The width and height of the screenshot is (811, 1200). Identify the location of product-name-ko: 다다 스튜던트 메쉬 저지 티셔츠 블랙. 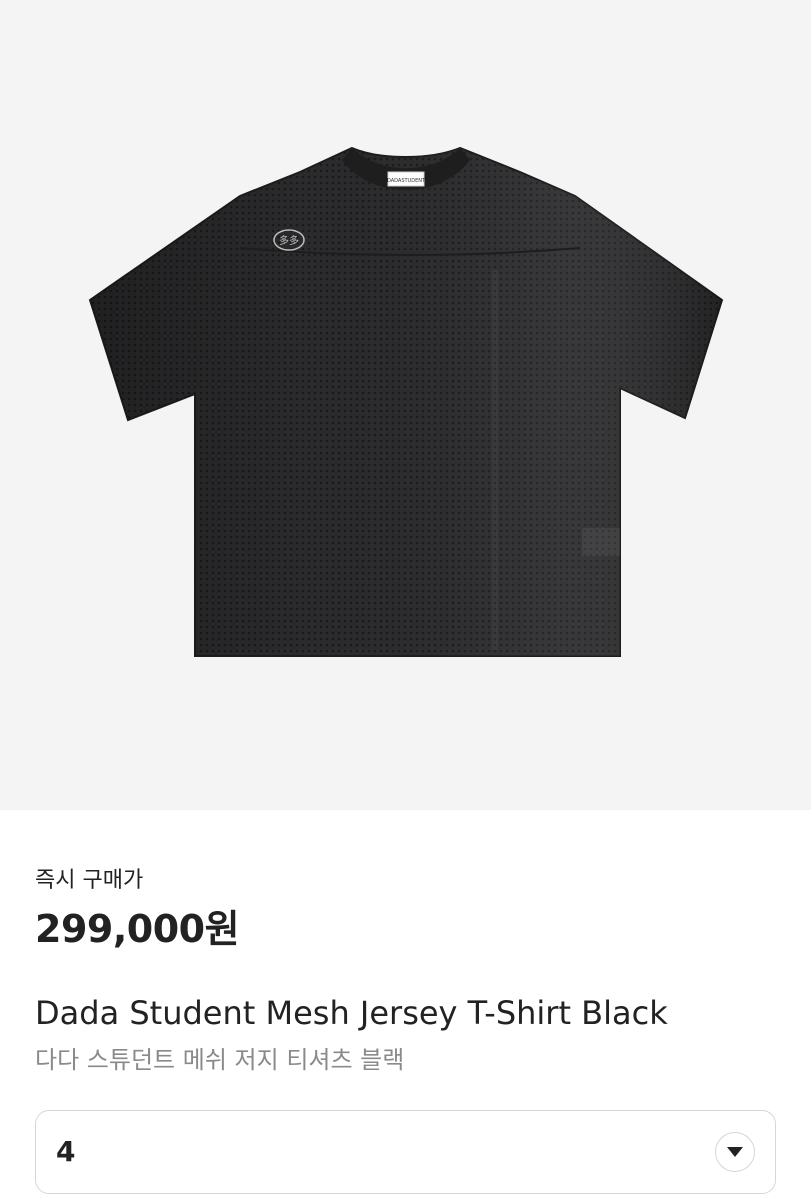
(220, 1060).